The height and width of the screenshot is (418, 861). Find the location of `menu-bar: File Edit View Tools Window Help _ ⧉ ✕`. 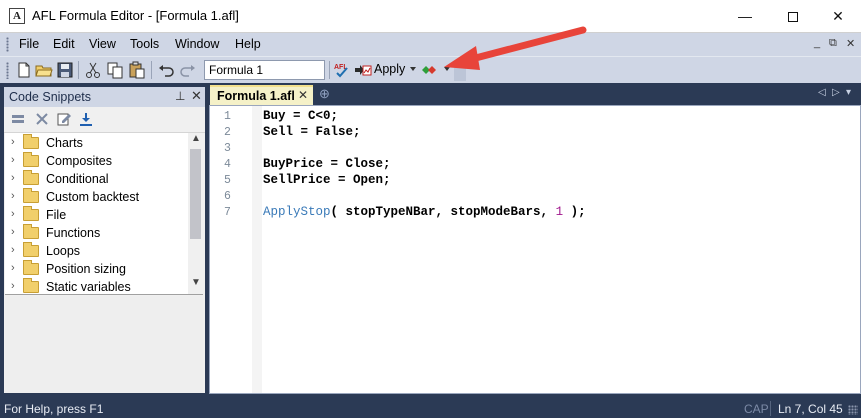

menu-bar: File Edit View Tools Window Help _ ⧉ ✕ is located at coordinates (430, 44).